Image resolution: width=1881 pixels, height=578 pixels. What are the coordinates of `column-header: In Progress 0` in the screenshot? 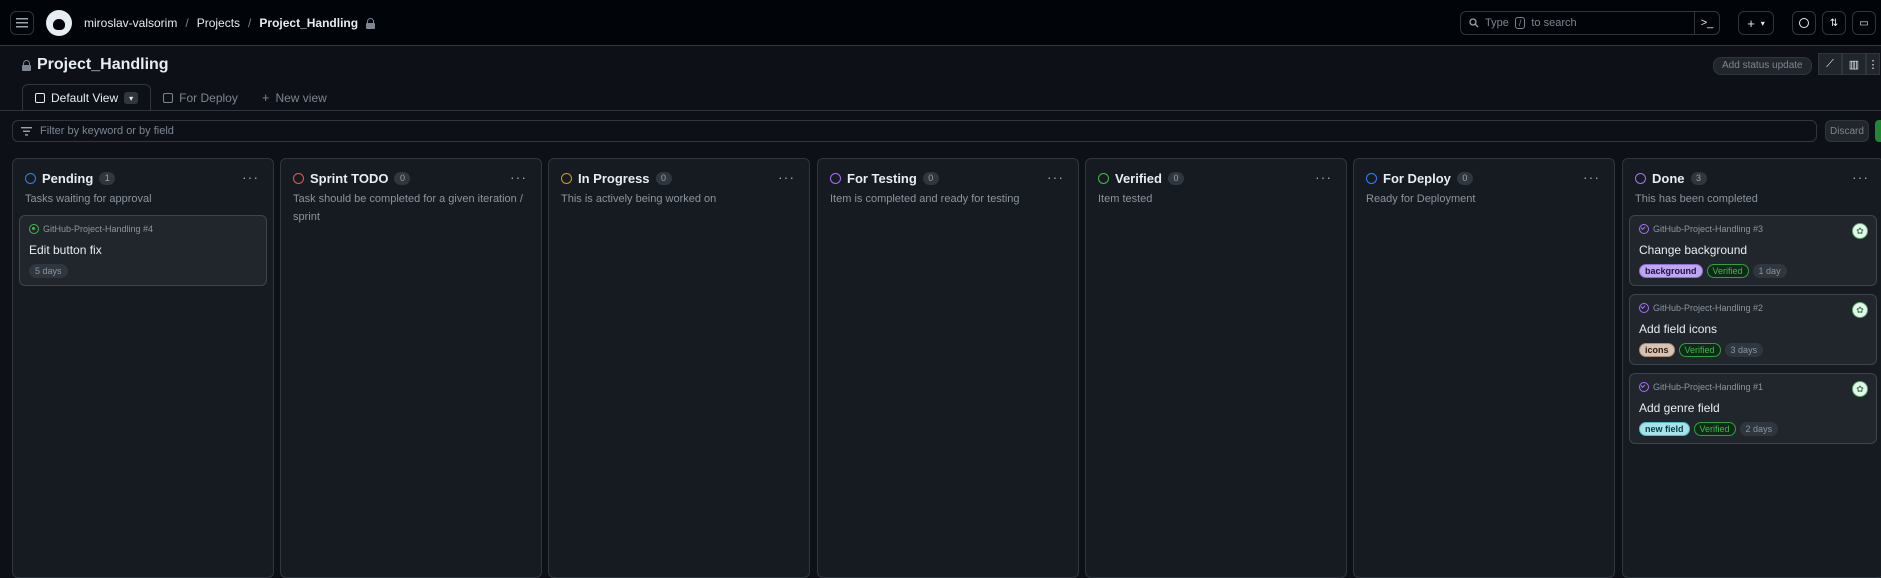 It's located at (616, 178).